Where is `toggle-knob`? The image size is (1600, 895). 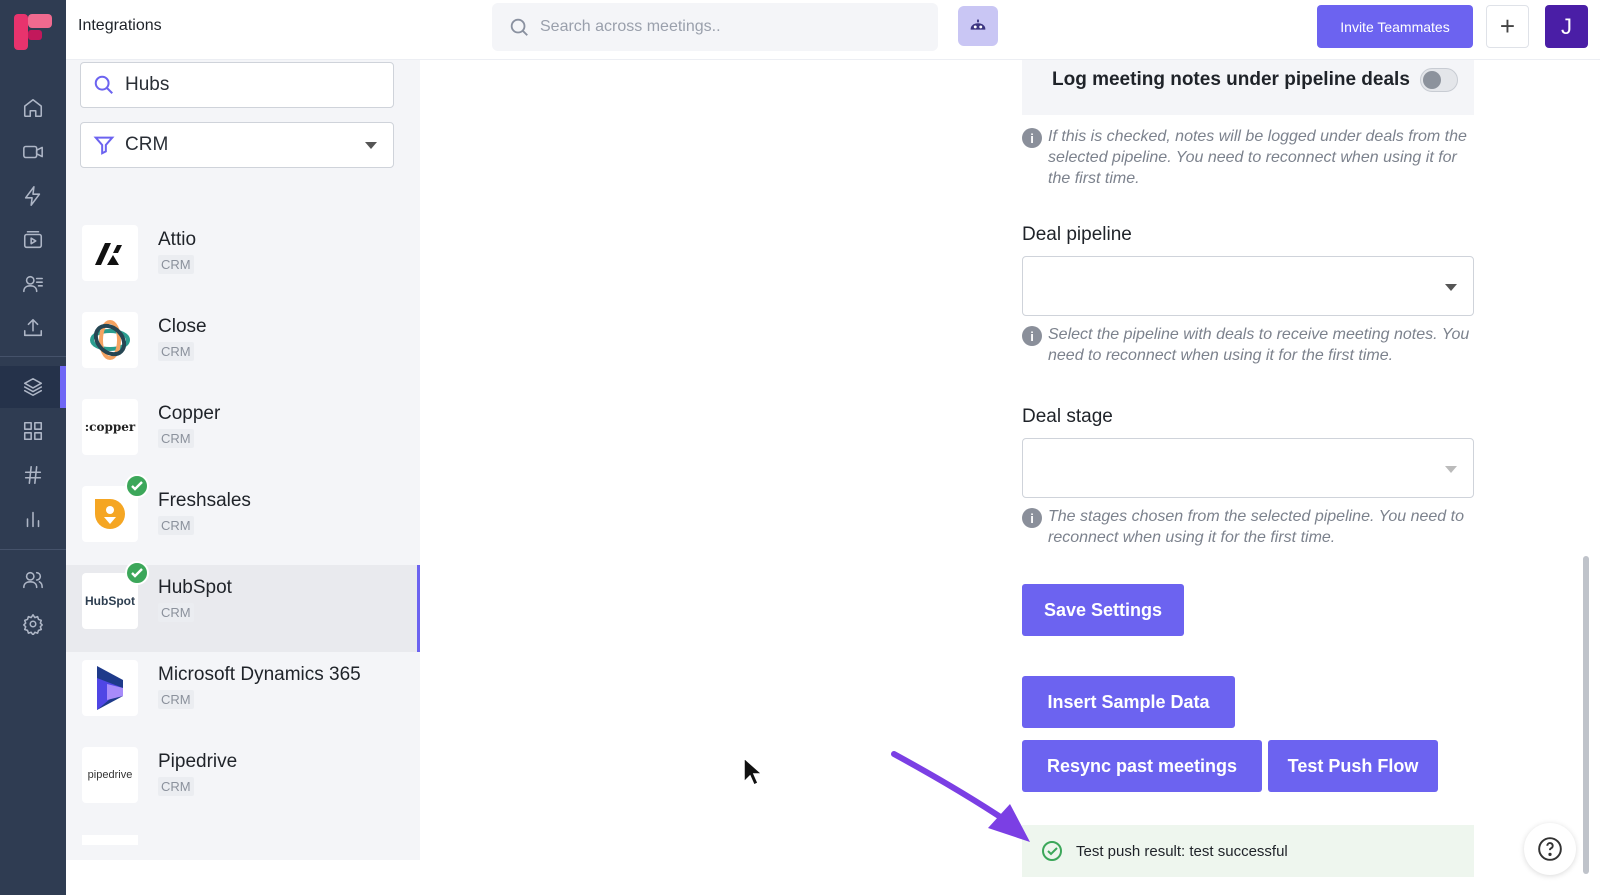
toggle-knob is located at coordinates (1432, 80).